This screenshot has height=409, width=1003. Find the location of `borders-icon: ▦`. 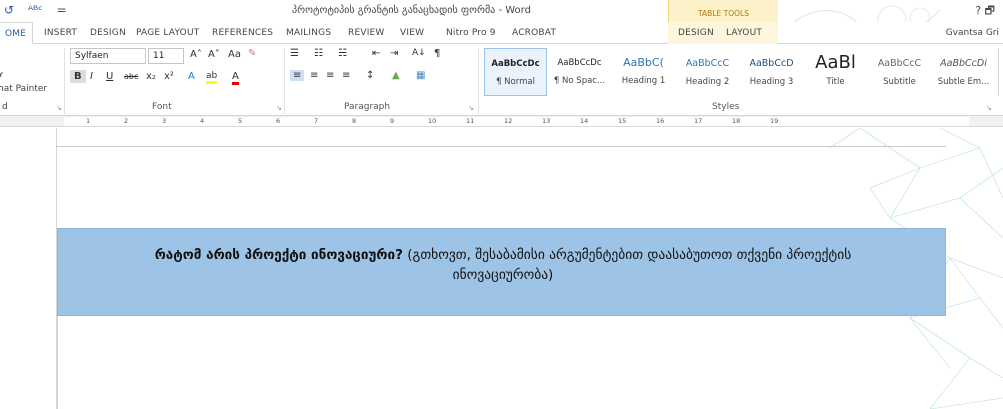

borders-icon: ▦ is located at coordinates (420, 75).